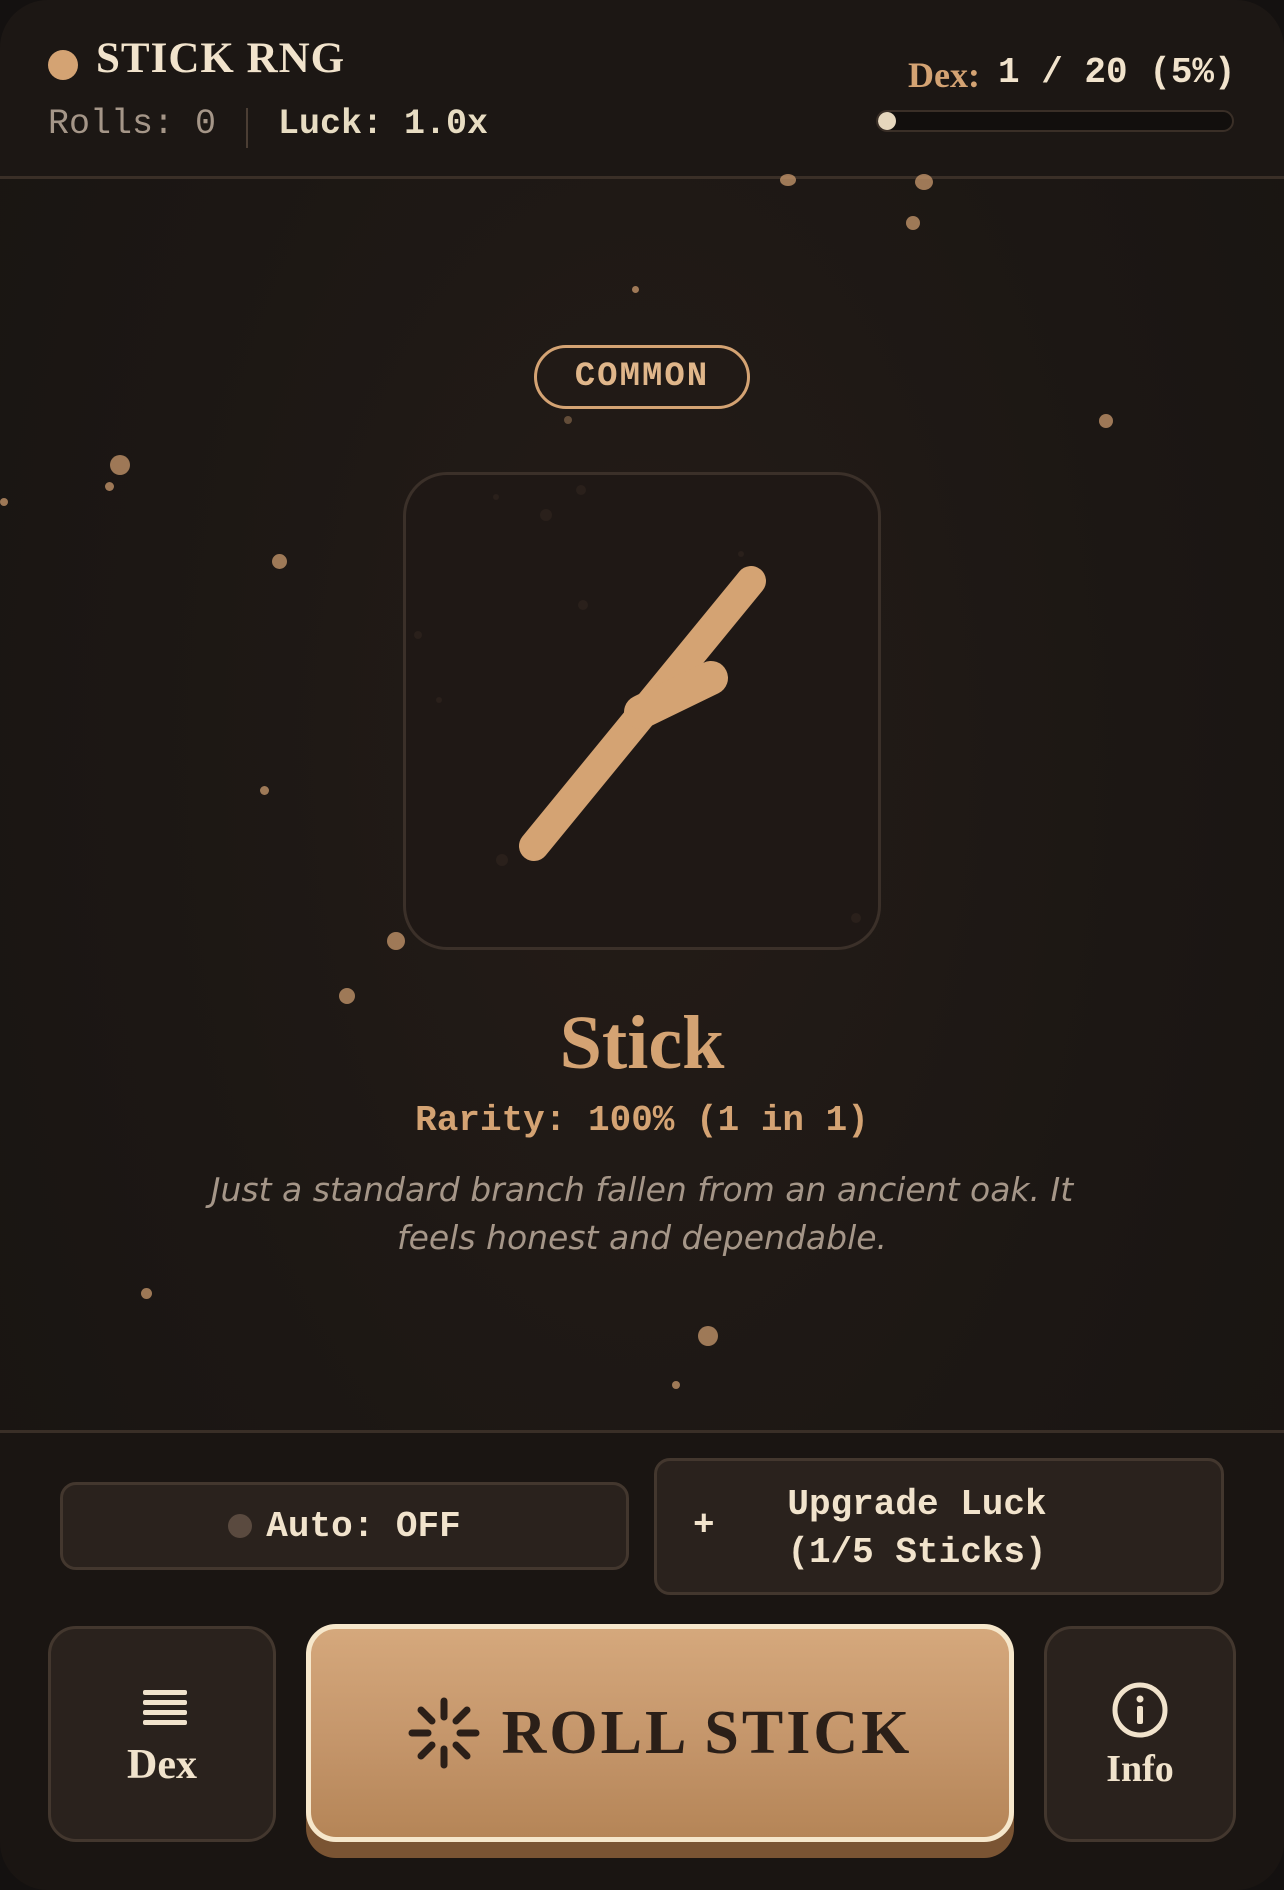  I want to click on sparkle-icon, so click(444, 1733).